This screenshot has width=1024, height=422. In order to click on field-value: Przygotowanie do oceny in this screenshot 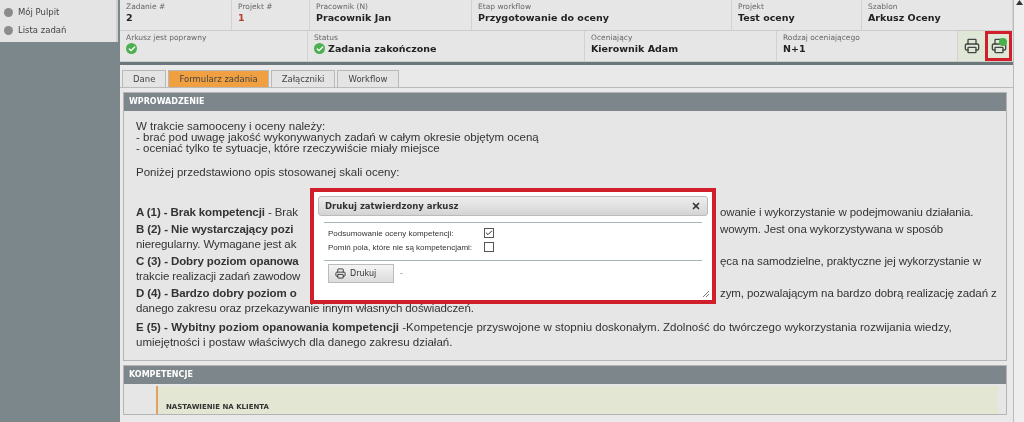, I will do `click(544, 17)`.